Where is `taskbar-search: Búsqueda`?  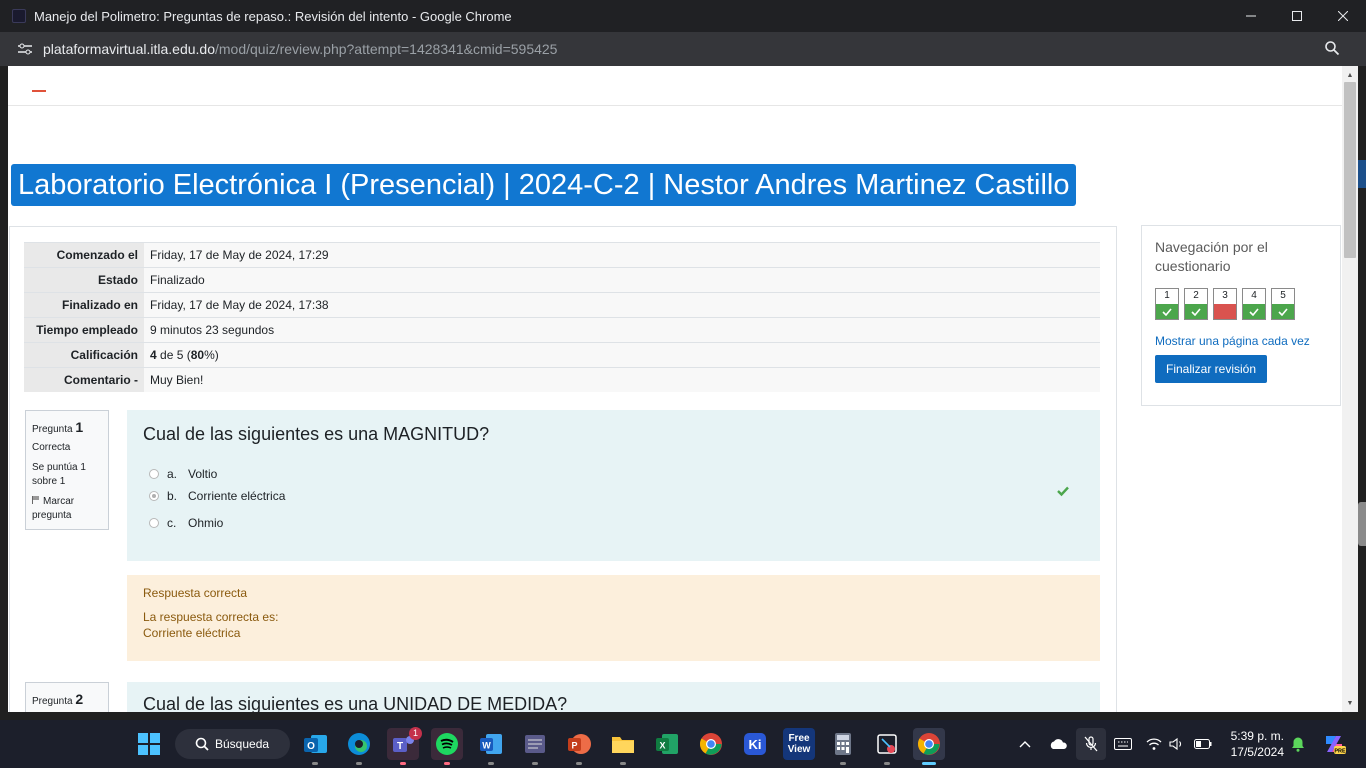
taskbar-search: Búsqueda is located at coordinates (232, 744).